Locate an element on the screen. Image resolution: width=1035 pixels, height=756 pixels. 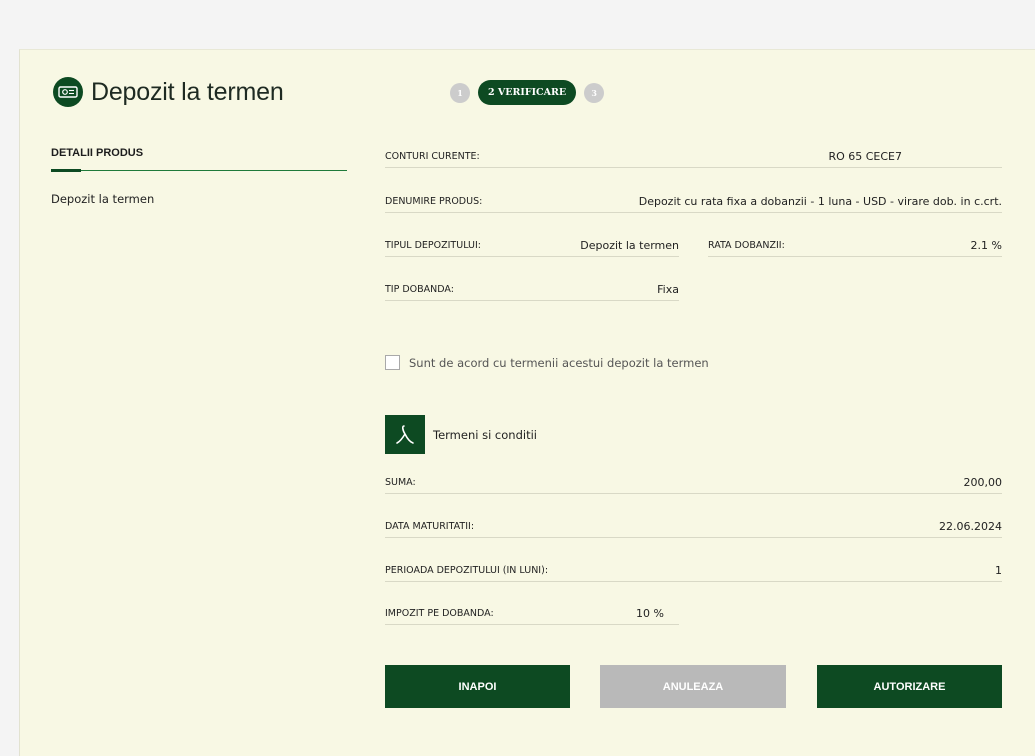
row-conturi-curente: CONTURI CURENTE: RO 65 CECE7 is located at coordinates (693, 156).